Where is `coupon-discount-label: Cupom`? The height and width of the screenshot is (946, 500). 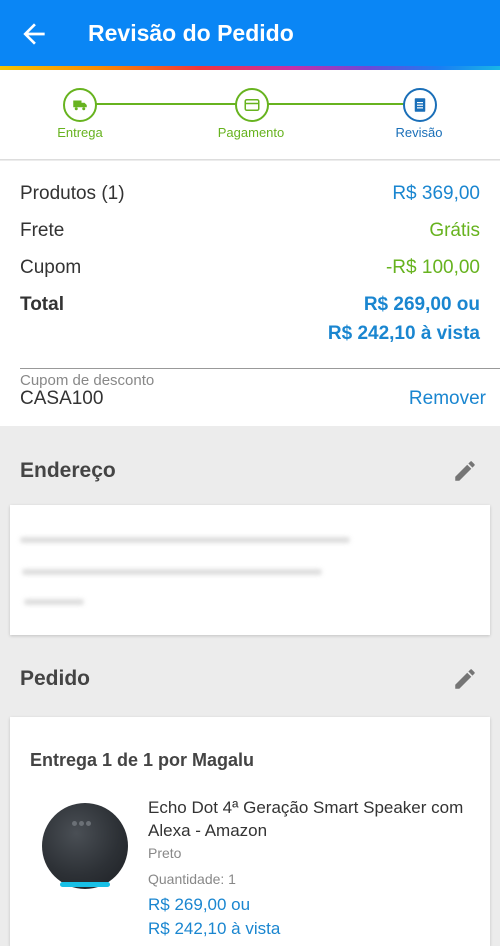 coupon-discount-label: Cupom is located at coordinates (51, 267).